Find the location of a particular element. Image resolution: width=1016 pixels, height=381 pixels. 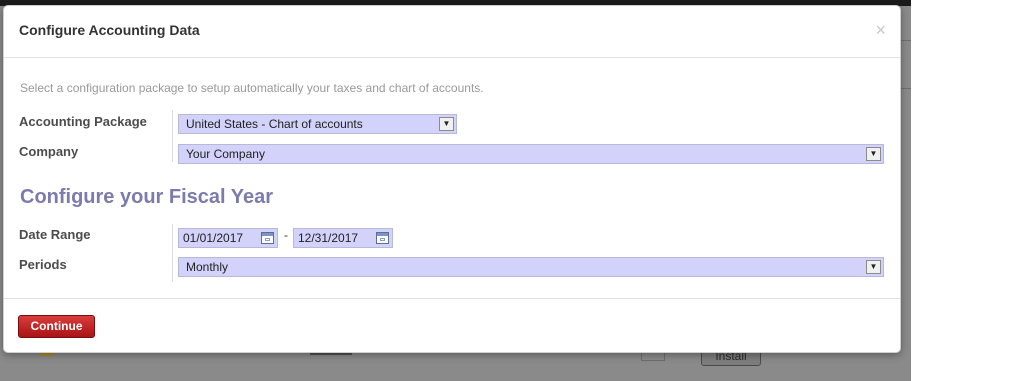

company-select: Your Company ▼ is located at coordinates (531, 154).